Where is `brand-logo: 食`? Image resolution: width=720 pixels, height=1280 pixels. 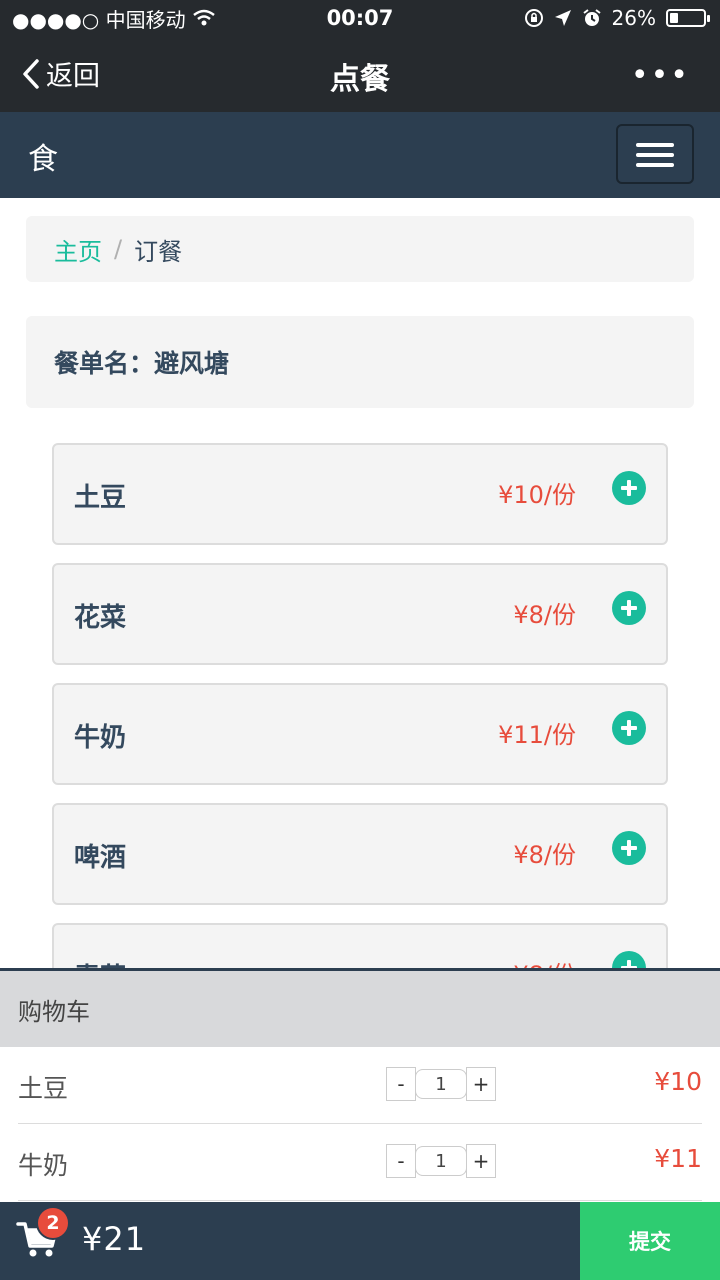 brand-logo: 食 is located at coordinates (43, 156).